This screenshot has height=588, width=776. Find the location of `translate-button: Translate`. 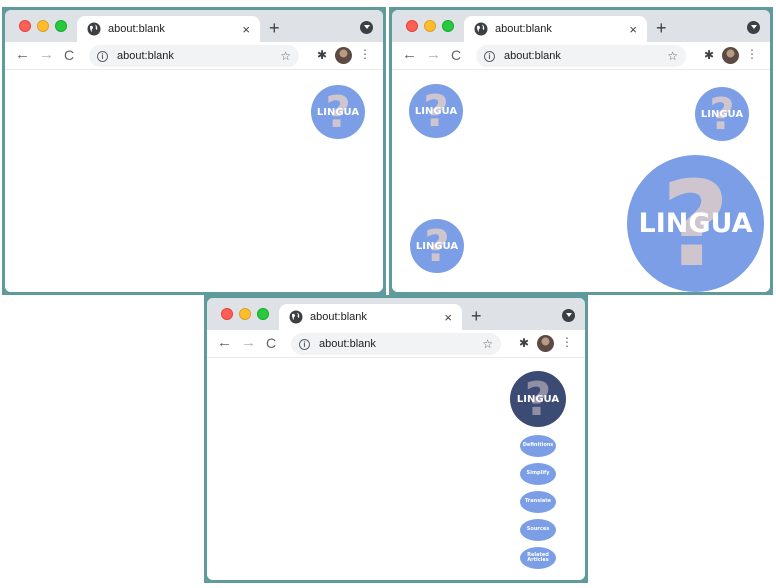

translate-button: Translate is located at coordinates (538, 502).